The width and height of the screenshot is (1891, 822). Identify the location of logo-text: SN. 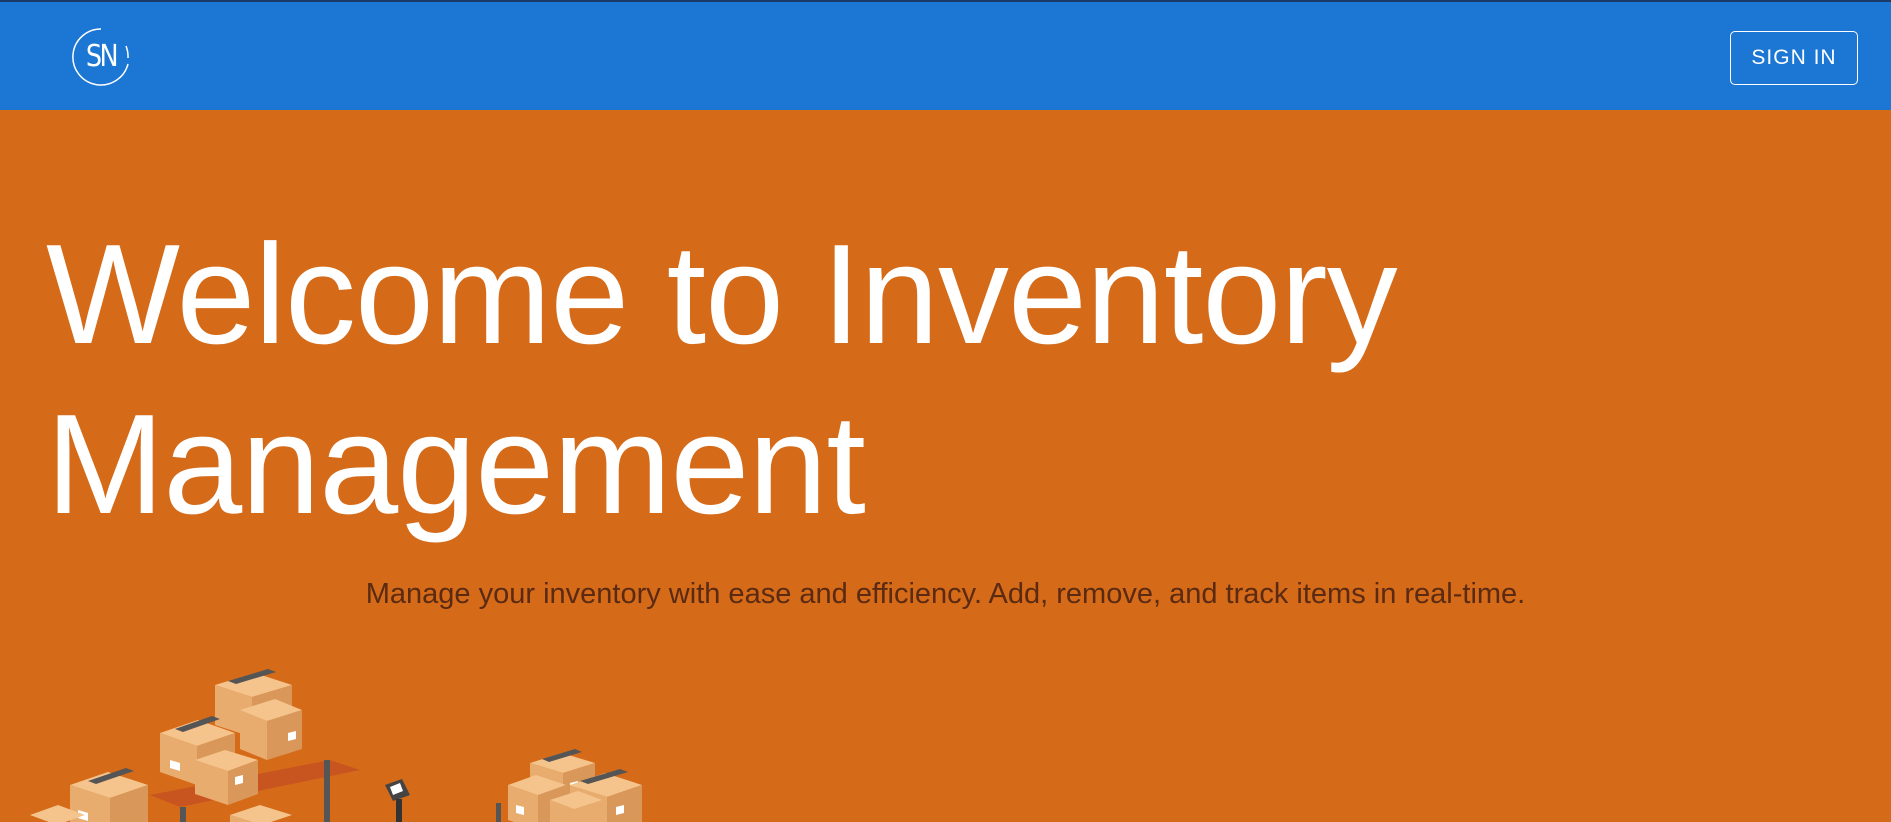
(102, 56).